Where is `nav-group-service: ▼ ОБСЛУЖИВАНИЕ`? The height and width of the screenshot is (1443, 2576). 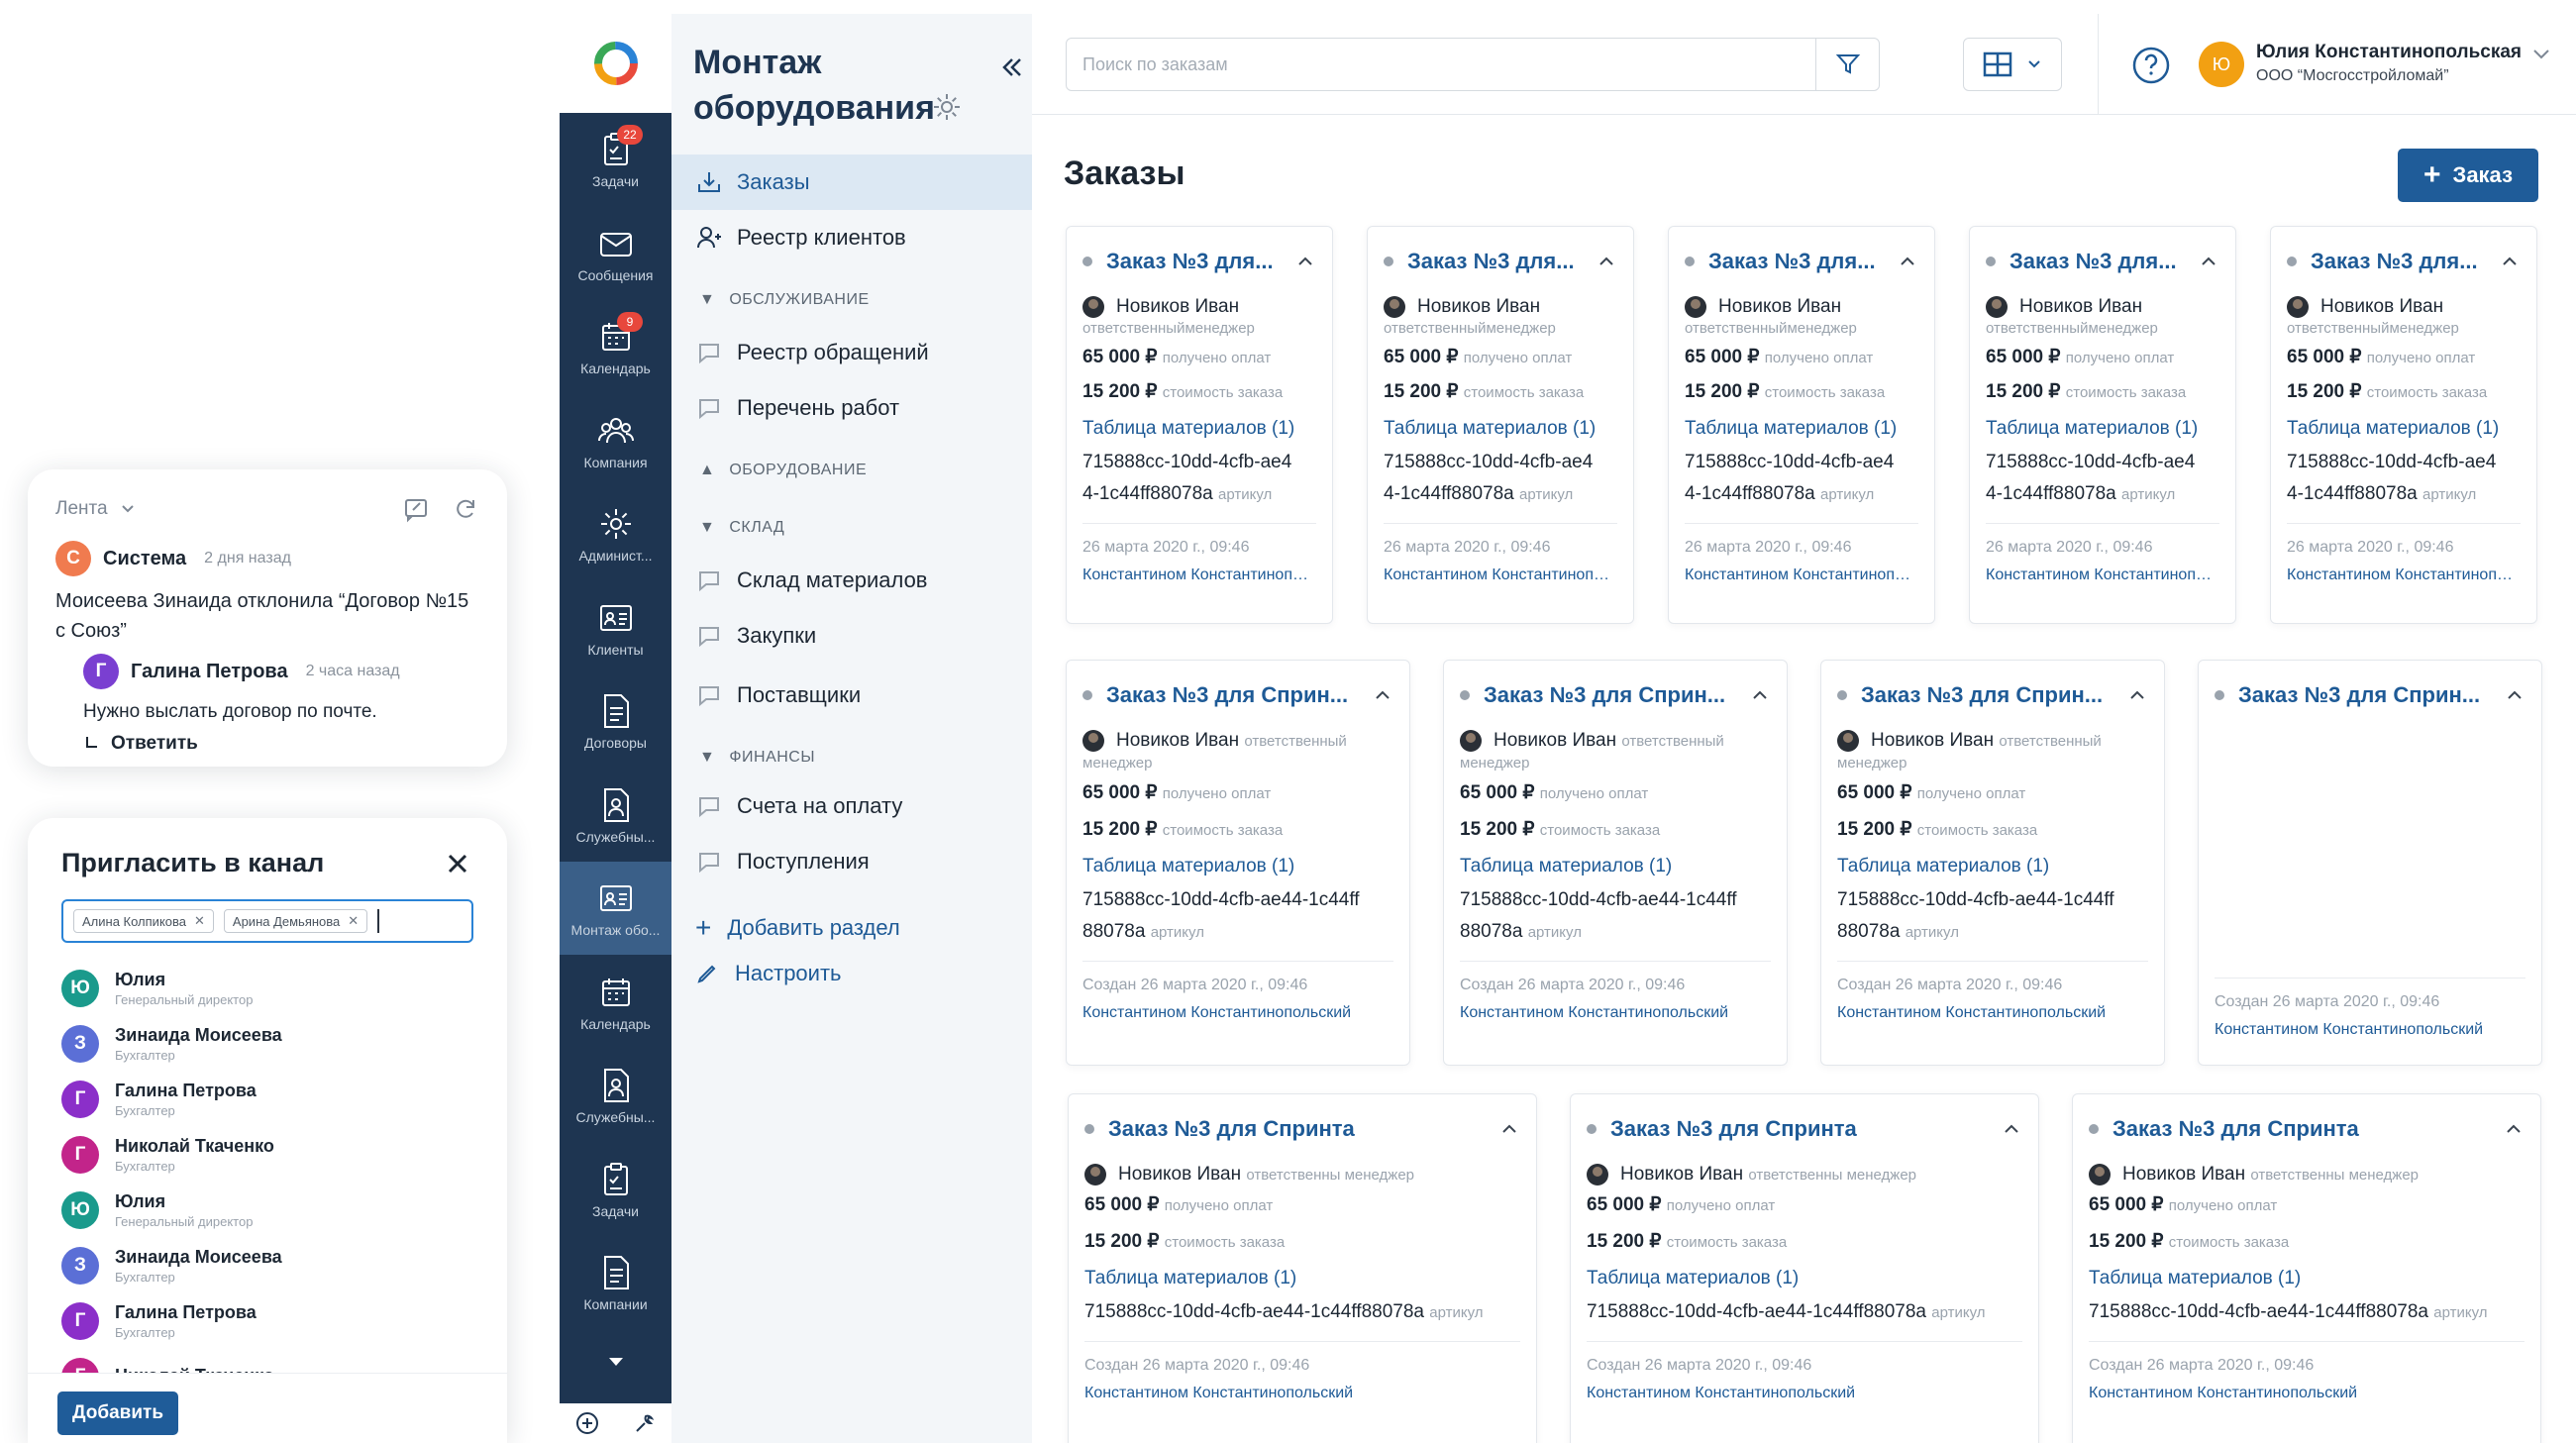
nav-group-service: ▼ ОБСЛУЖИВАНИЕ is located at coordinates (784, 300).